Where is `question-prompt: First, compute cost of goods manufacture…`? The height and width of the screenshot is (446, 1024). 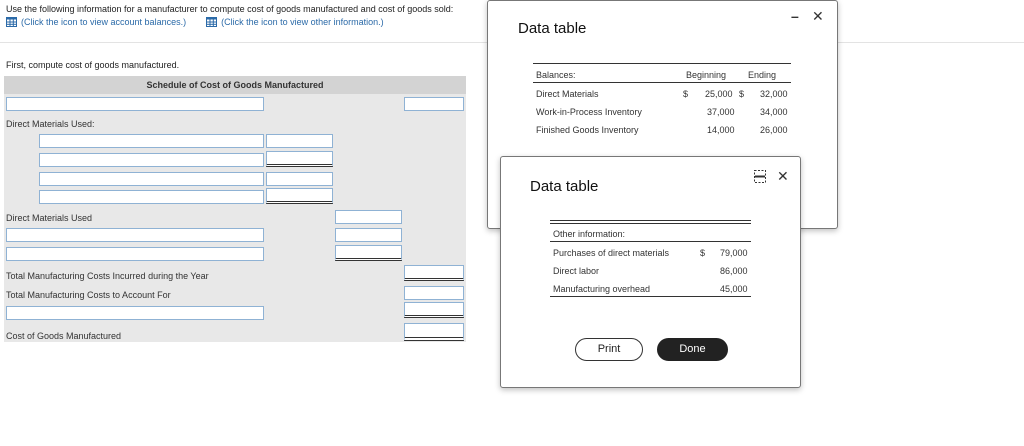 question-prompt: First, compute cost of goods manufacture… is located at coordinates (93, 65).